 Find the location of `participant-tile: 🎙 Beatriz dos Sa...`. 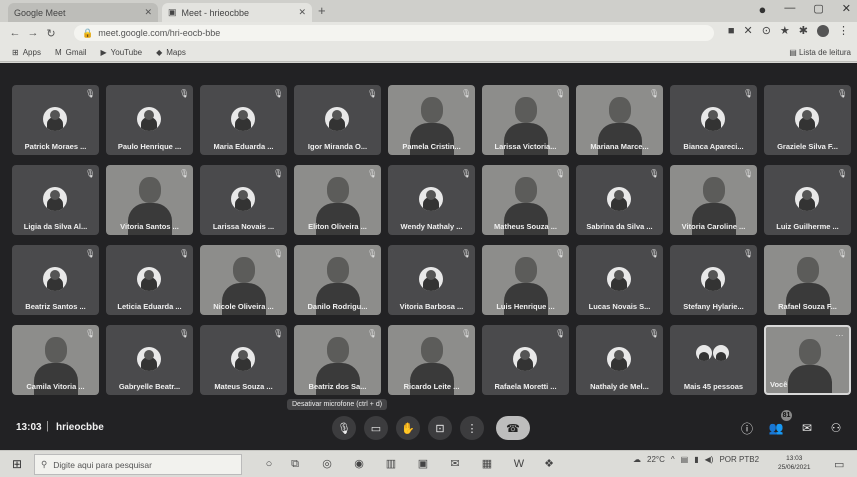

participant-tile: 🎙 Beatriz dos Sa... is located at coordinates (337, 360).